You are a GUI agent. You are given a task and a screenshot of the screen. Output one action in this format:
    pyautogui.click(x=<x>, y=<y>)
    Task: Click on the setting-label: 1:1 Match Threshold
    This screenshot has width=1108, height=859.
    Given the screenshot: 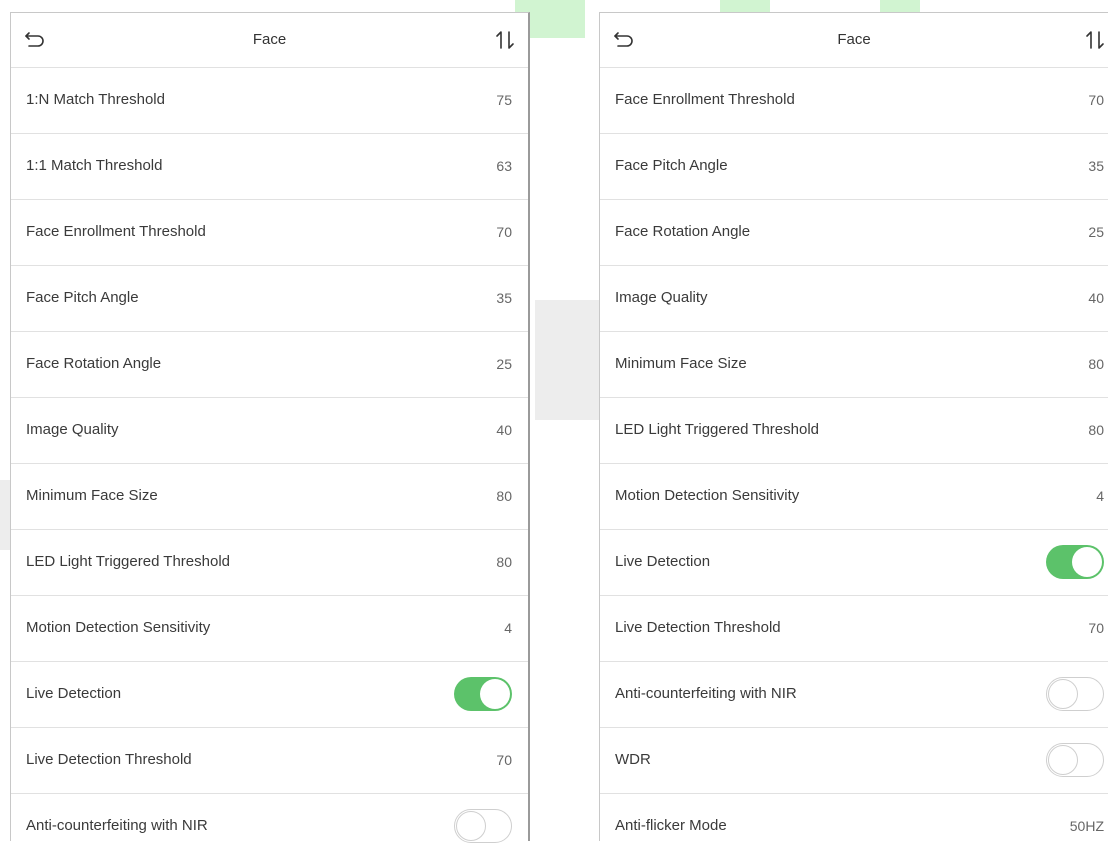 What is the action you would take?
    pyautogui.click(x=94, y=165)
    